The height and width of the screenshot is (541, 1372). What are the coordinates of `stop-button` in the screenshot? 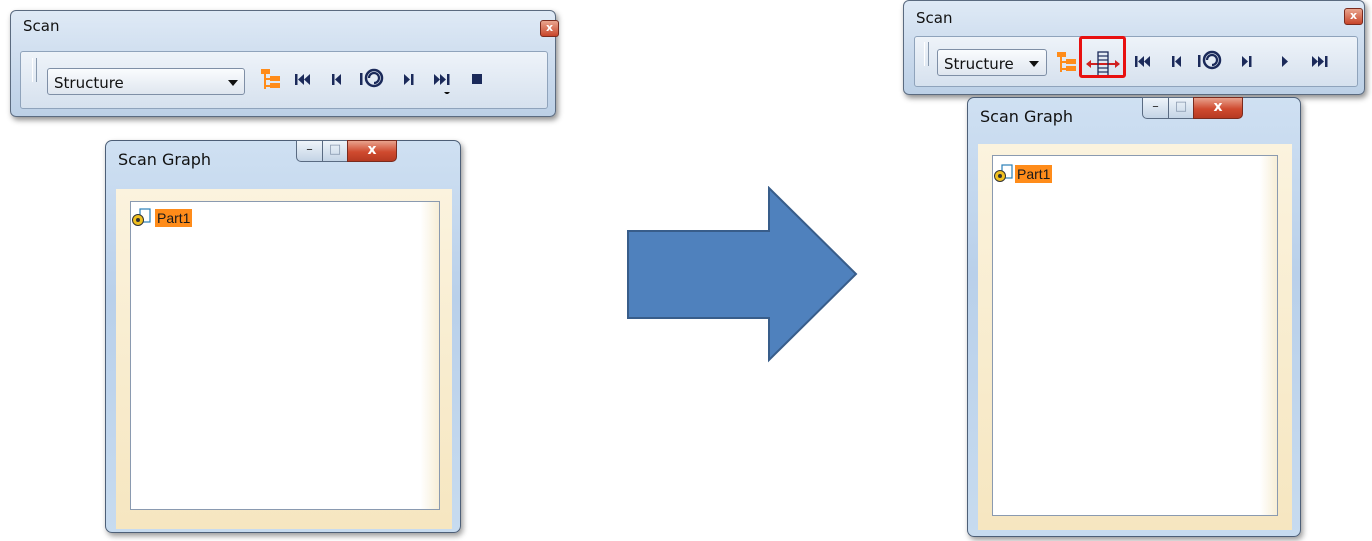 It's located at (477, 80).